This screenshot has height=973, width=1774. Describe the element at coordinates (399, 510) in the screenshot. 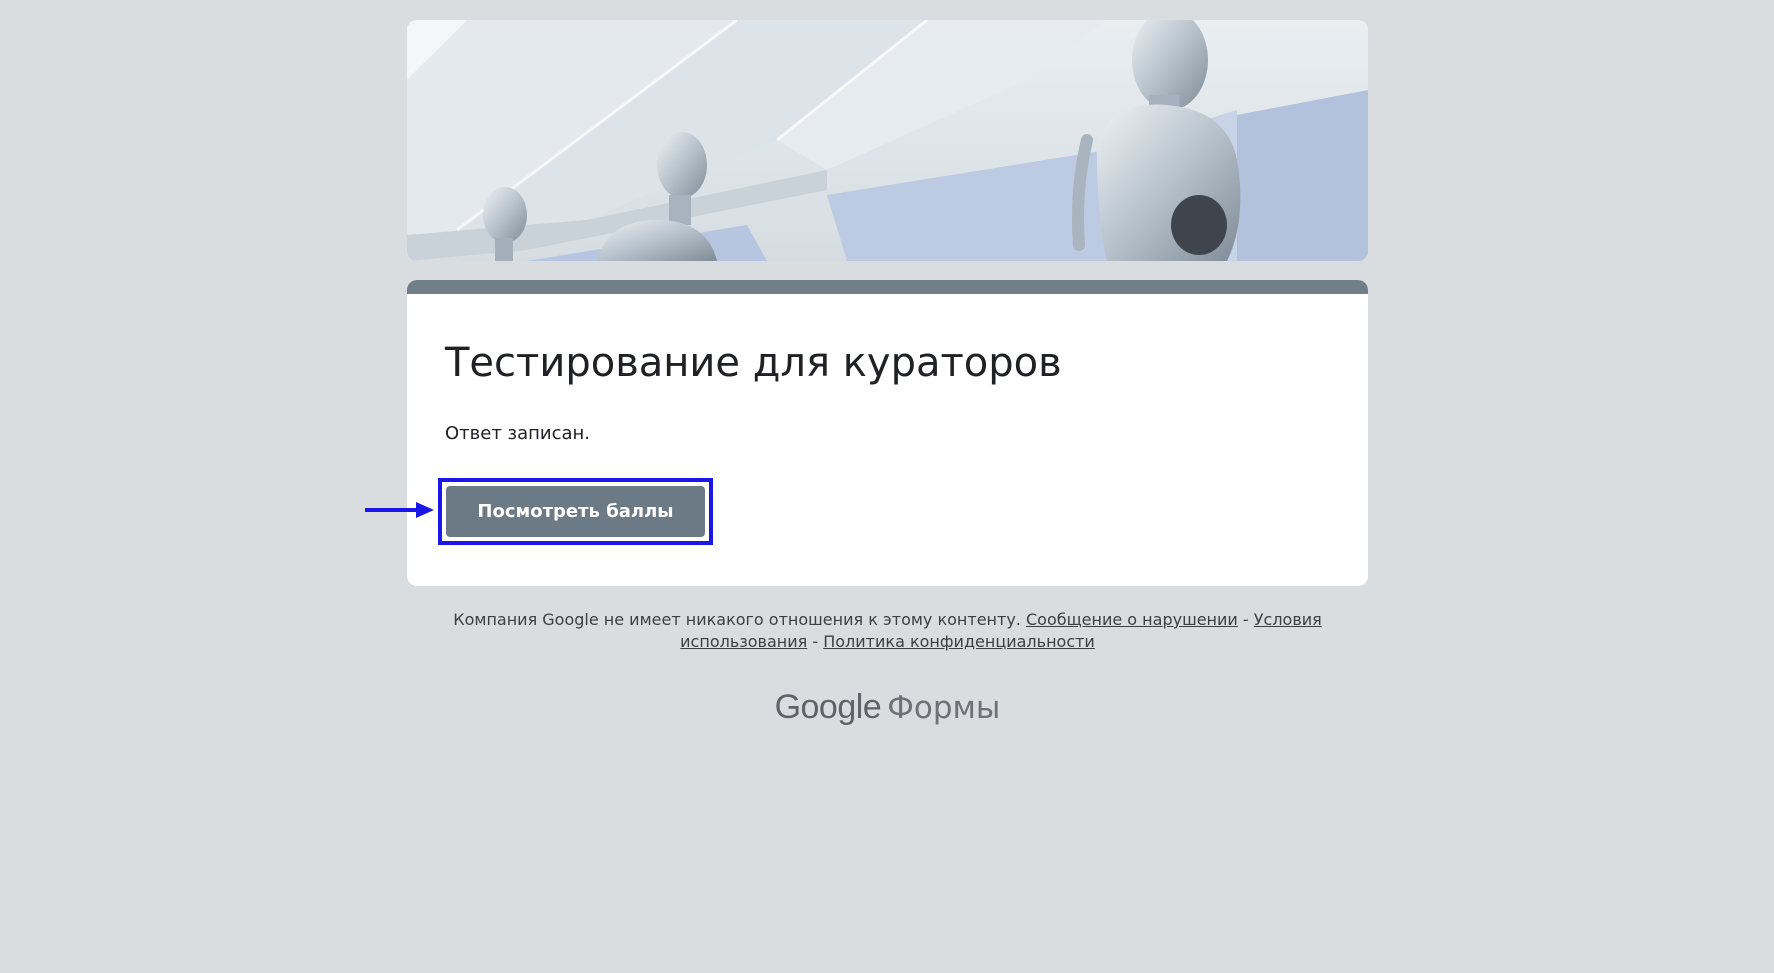

I see `arrow-right-icon` at that location.